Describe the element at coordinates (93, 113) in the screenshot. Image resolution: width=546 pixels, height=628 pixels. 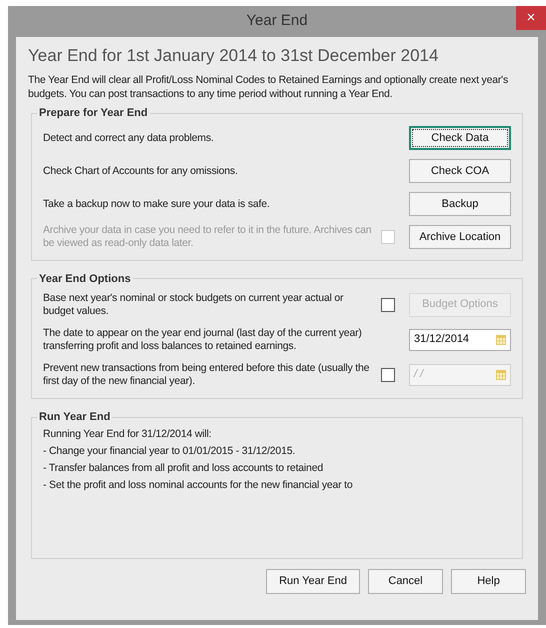
I see `section-title: Prepare for Year End` at that location.